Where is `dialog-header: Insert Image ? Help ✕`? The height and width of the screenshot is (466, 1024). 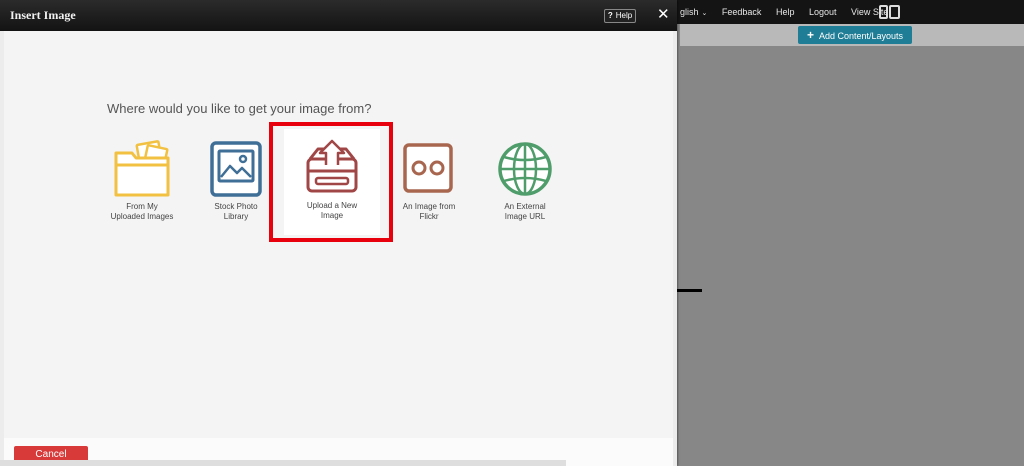
dialog-header: Insert Image ? Help ✕ is located at coordinates (338, 15).